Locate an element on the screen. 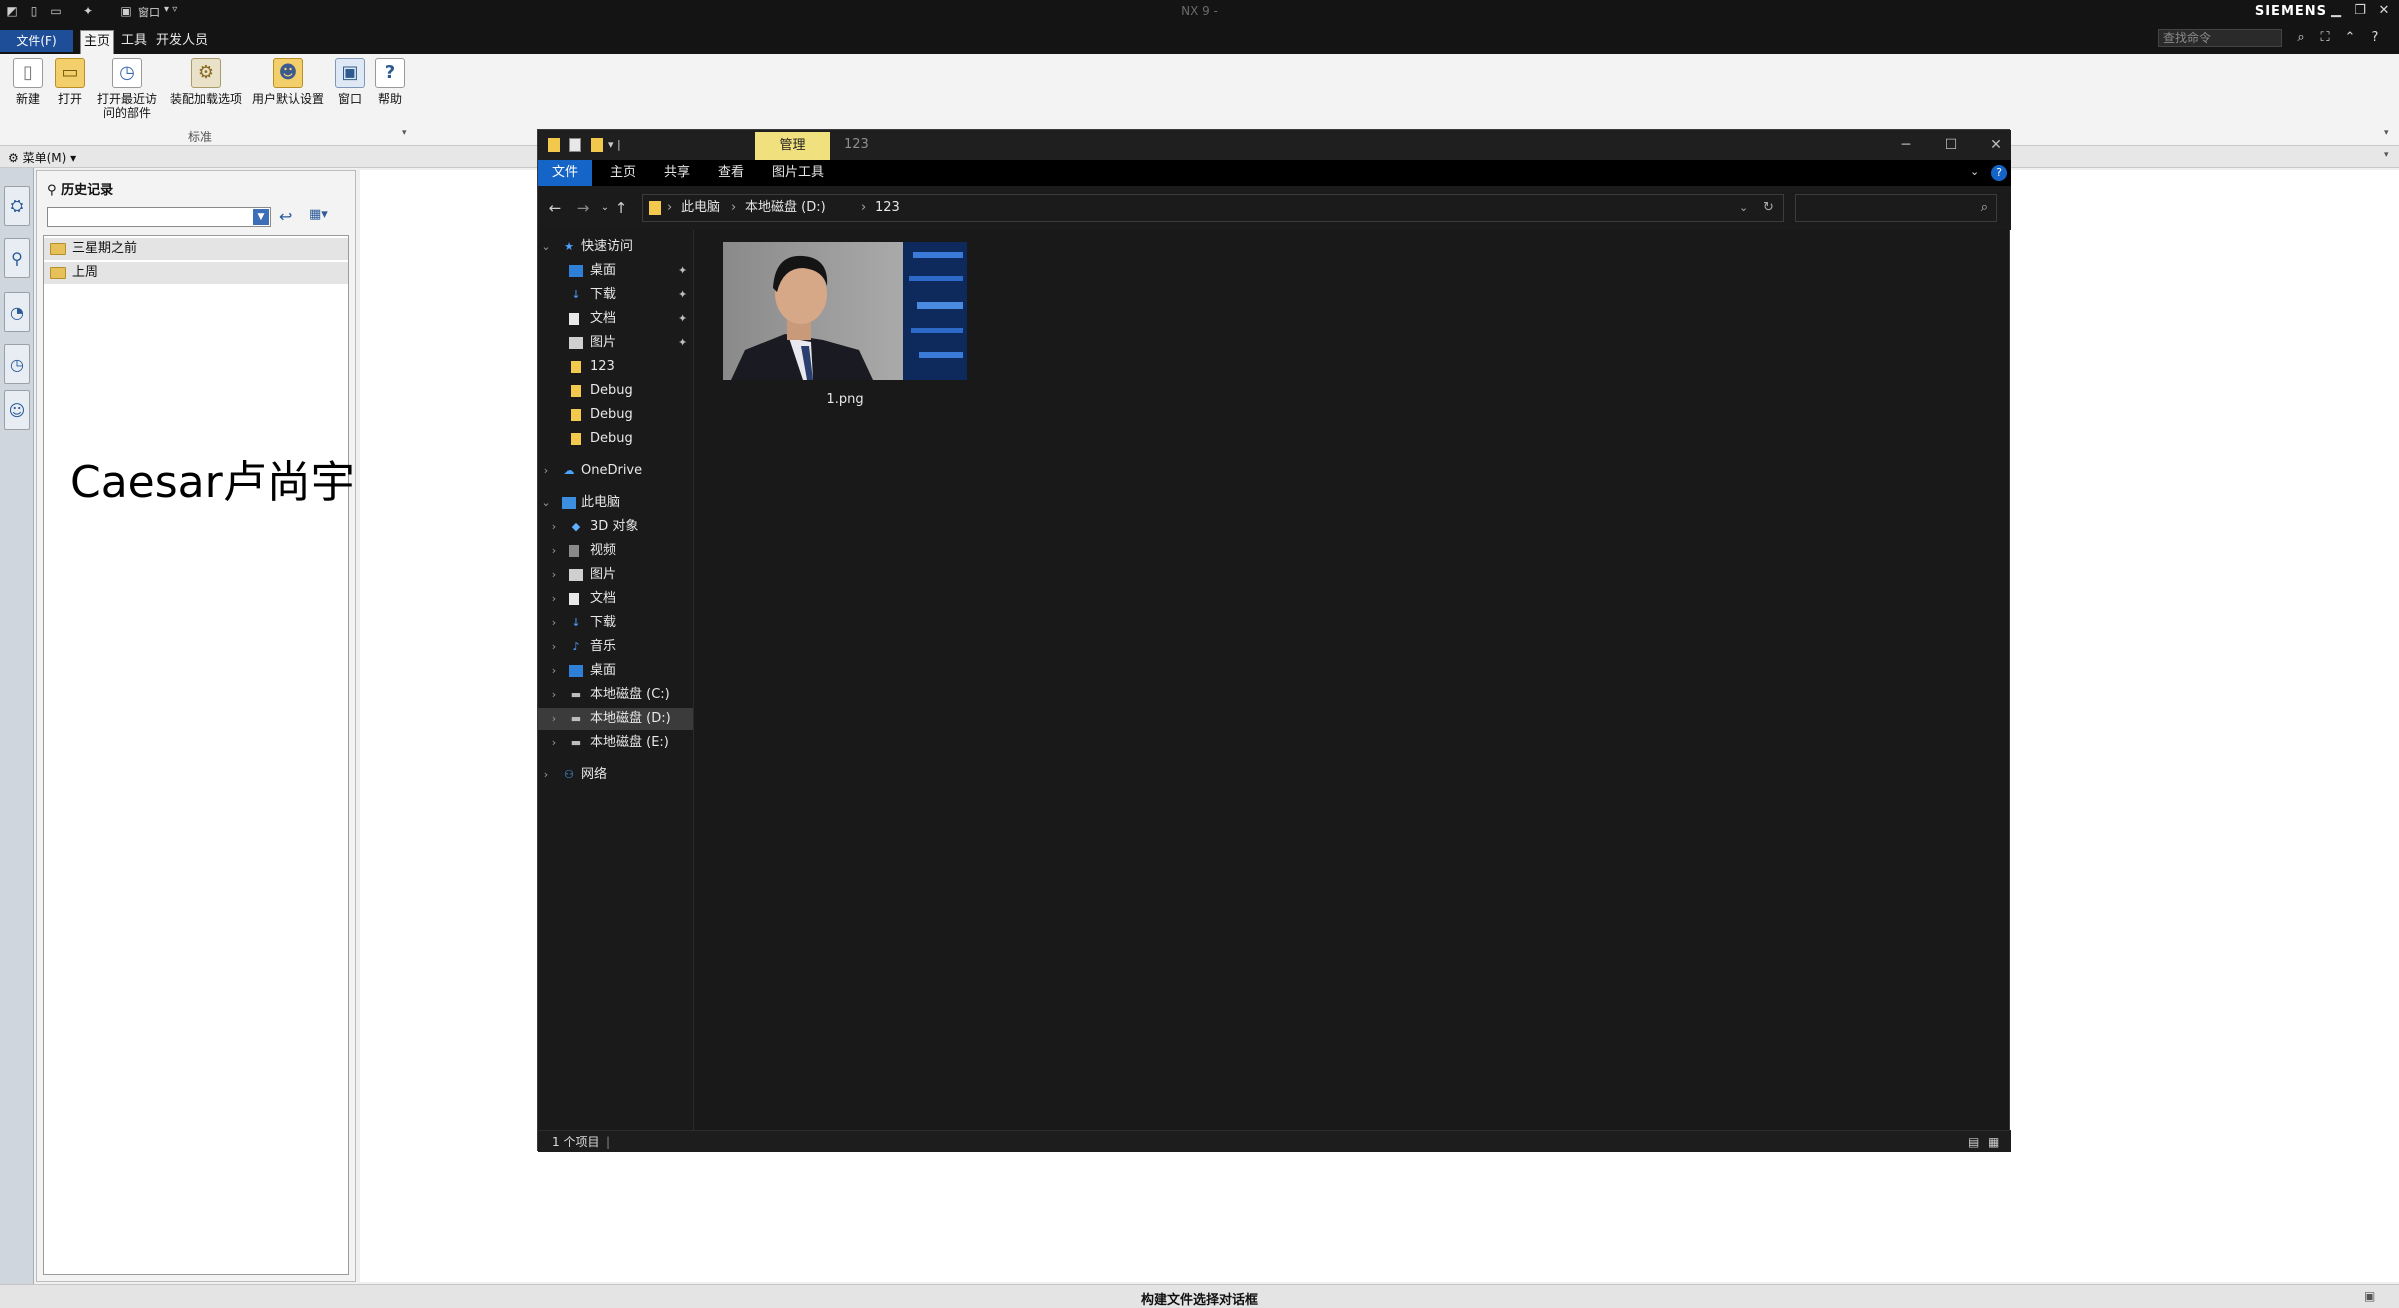  nav-network: › ⚇ 网络 is located at coordinates (615, 775).